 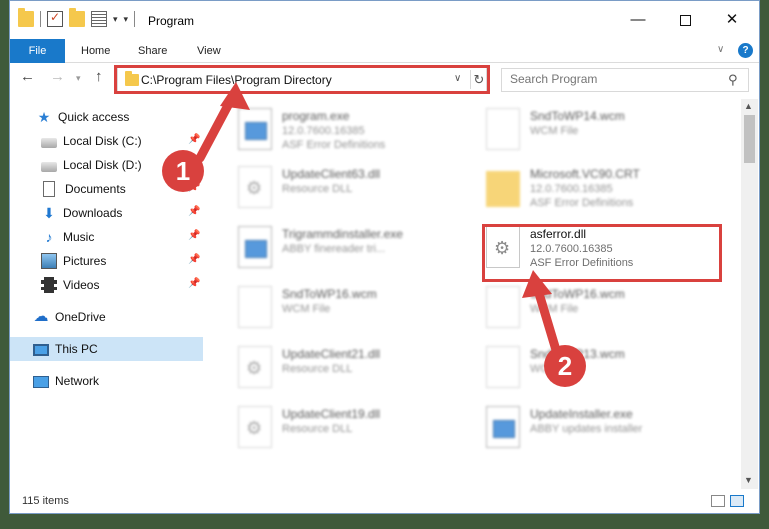 I want to click on sidebar-item-downloads: ⬇ Downloads 📌, so click(x=106, y=213).